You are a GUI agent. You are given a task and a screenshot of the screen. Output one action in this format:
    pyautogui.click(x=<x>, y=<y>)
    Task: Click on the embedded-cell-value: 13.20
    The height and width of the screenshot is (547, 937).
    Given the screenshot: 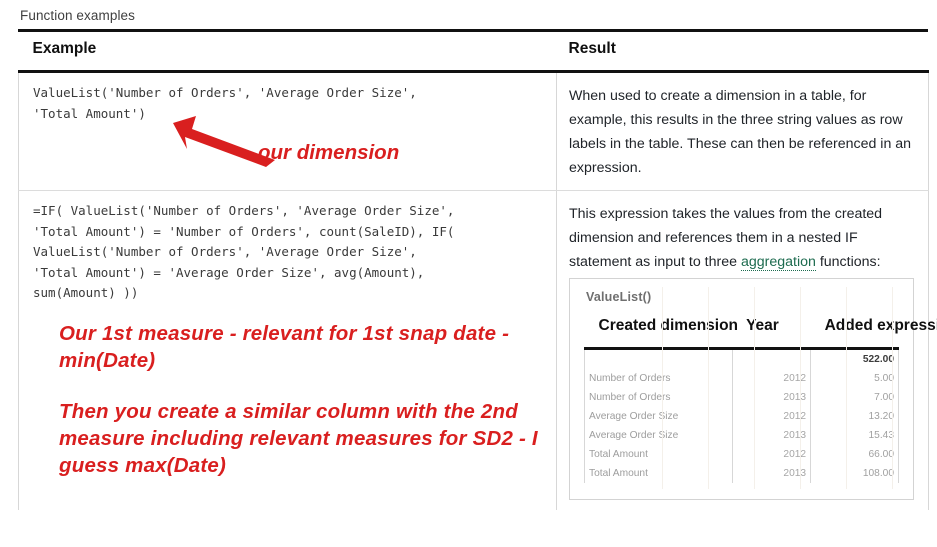 What is the action you would take?
    pyautogui.click(x=854, y=416)
    